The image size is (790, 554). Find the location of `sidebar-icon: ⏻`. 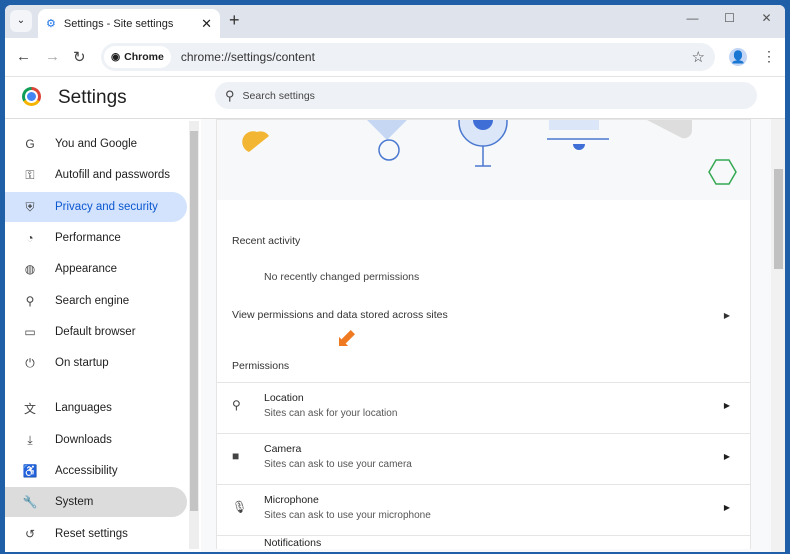

sidebar-icon: ⏻ is located at coordinates (30, 362).